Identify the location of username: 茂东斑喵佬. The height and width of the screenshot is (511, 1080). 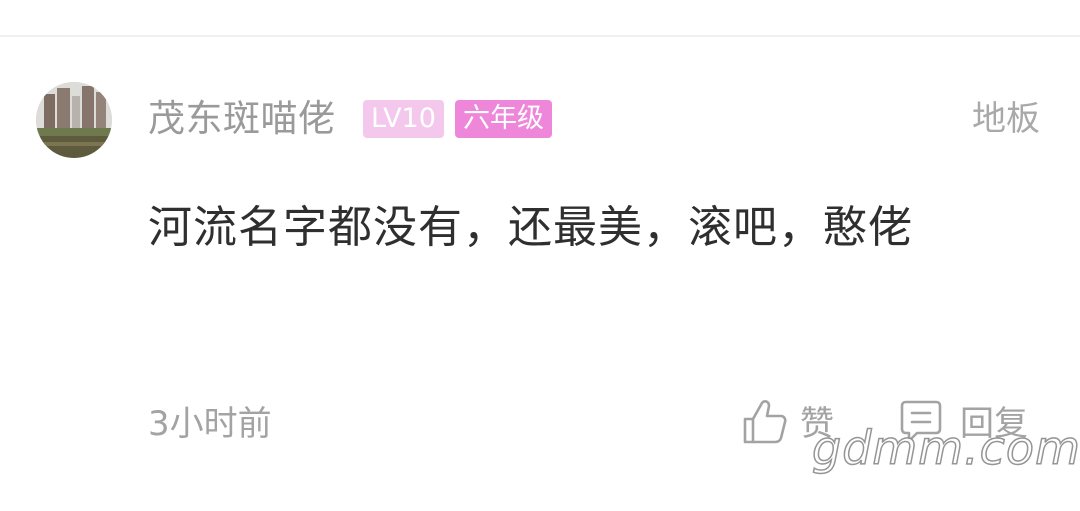
(242, 119).